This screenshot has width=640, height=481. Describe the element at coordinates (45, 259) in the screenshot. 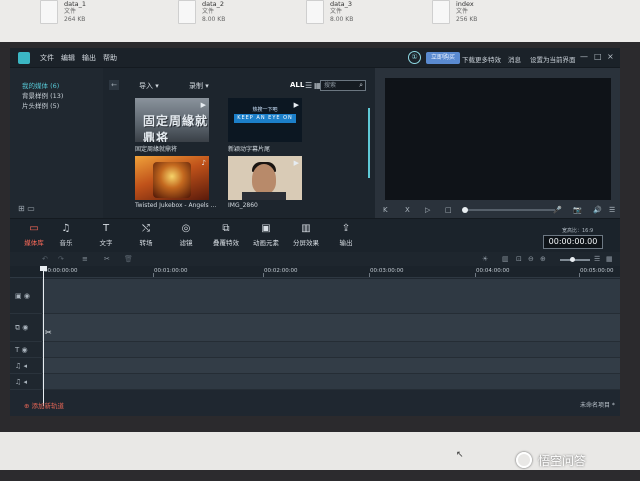

I see `undo-icon: ↶` at that location.